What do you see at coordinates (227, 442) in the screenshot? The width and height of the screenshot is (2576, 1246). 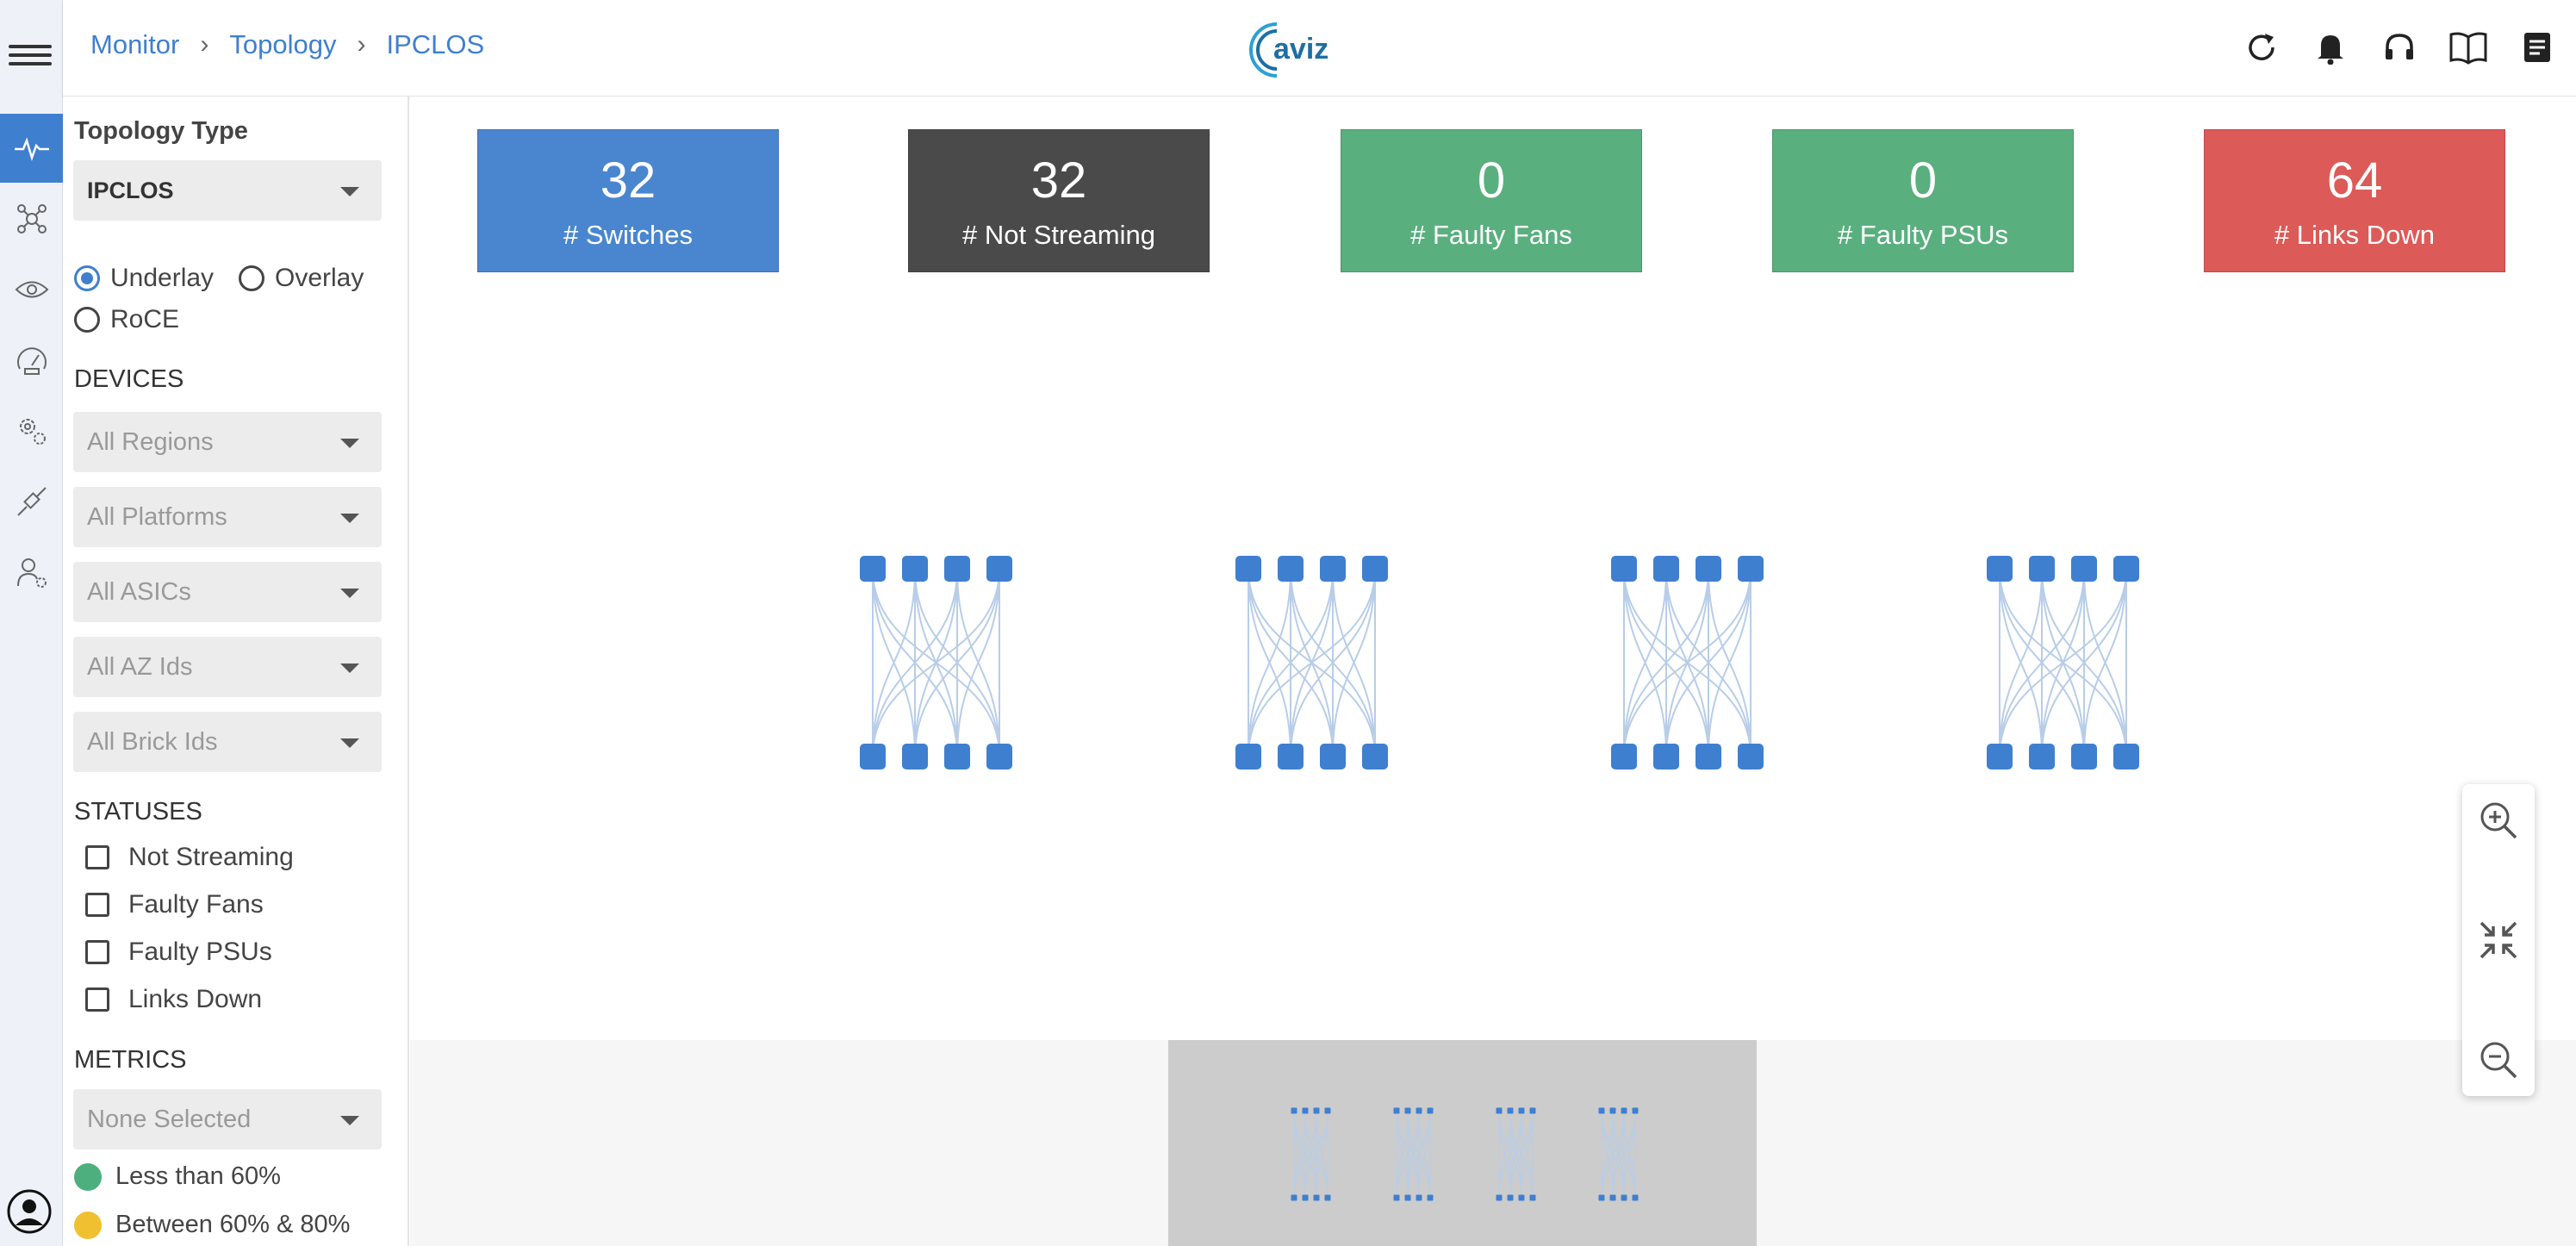 I see `regions-select: All Regions` at bounding box center [227, 442].